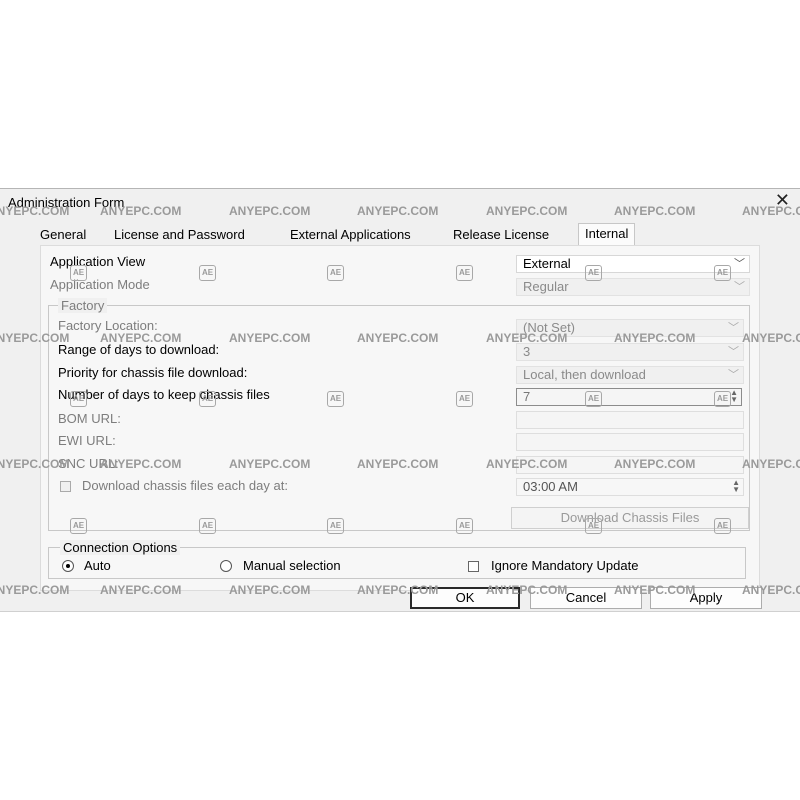  I want to click on tab-general: General, so click(63, 235).